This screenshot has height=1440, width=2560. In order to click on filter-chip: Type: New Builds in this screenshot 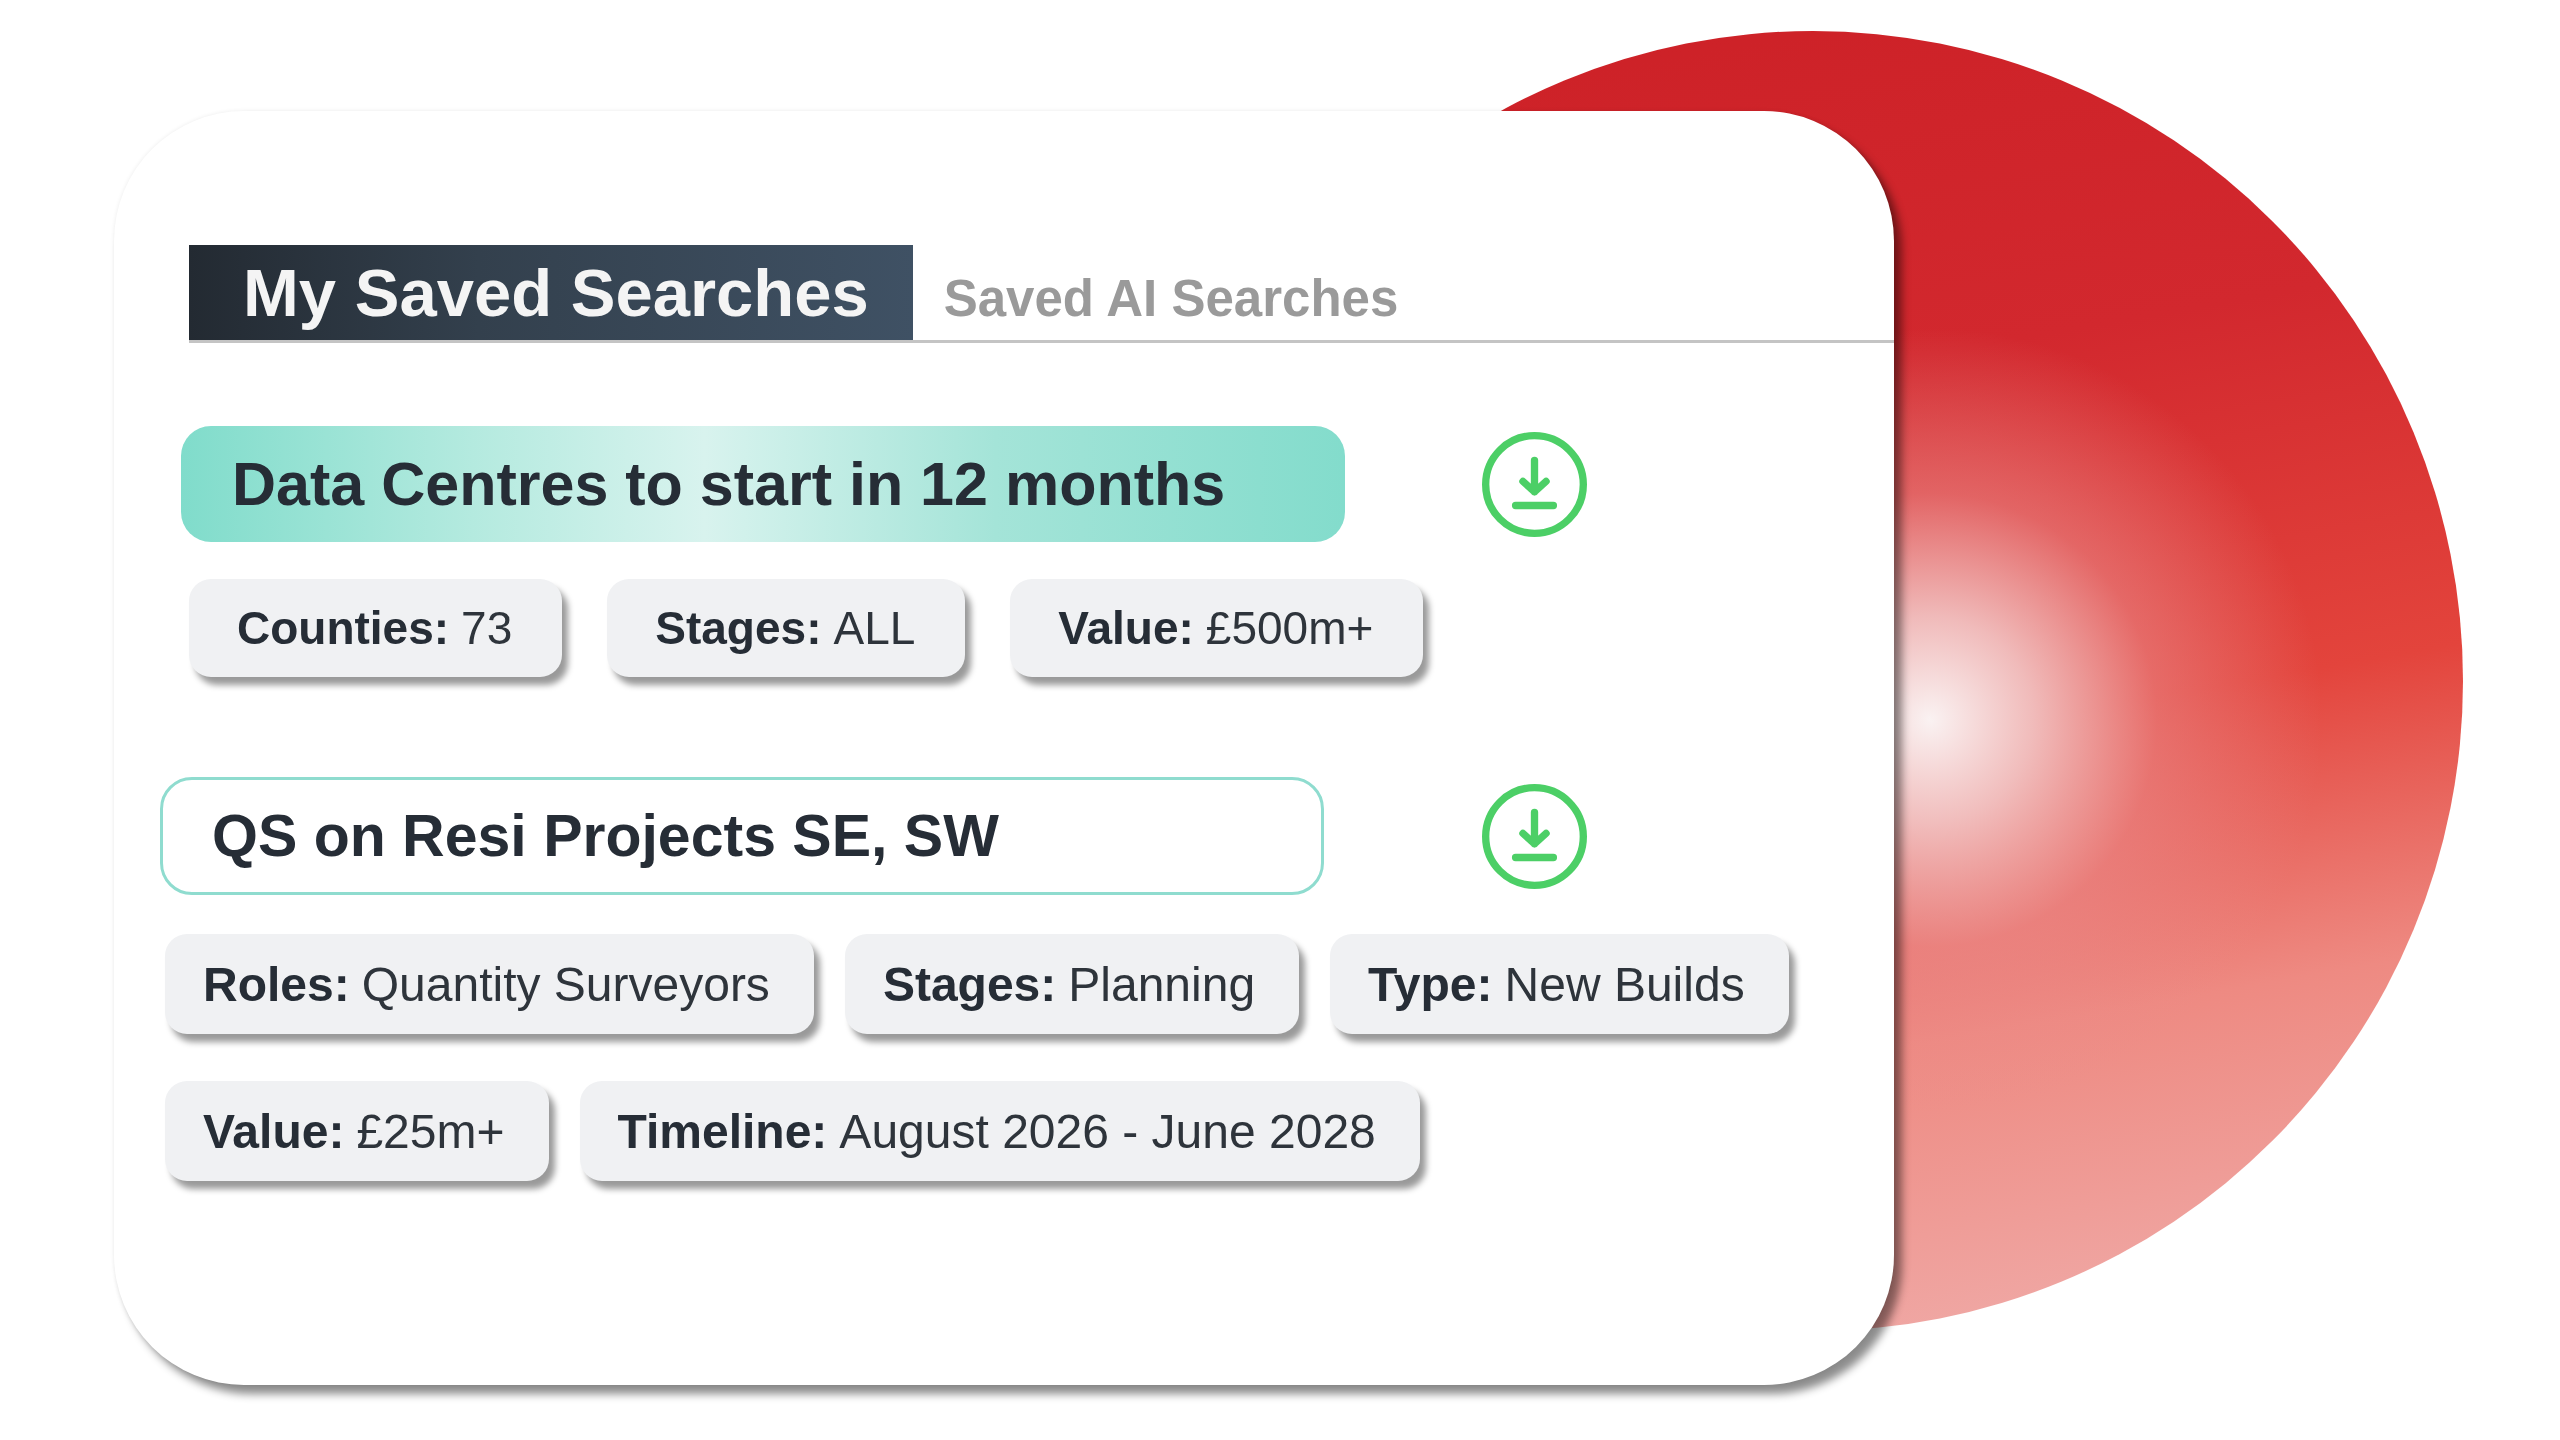, I will do `click(1559, 984)`.